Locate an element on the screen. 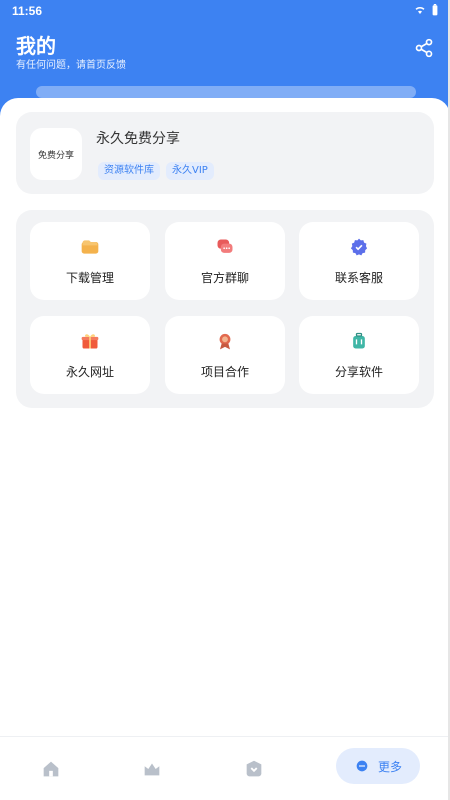 This screenshot has height=800, width=450. tile-label: 联系客服 is located at coordinates (358, 277).